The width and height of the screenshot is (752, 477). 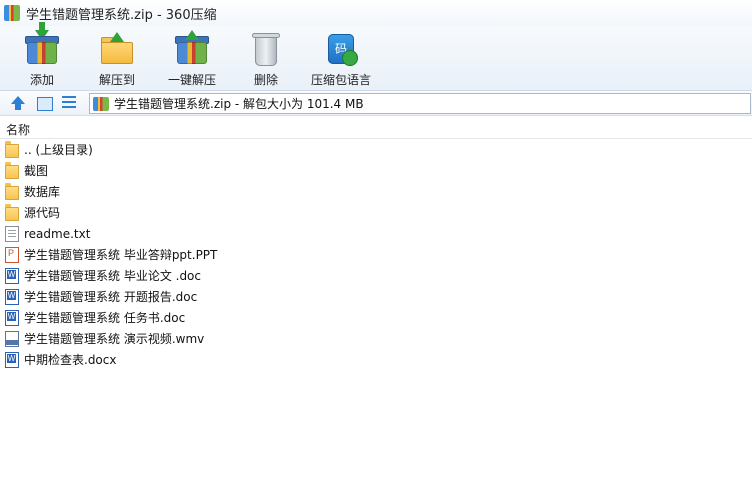 I want to click on list-item: 数据库, so click(x=376, y=191).